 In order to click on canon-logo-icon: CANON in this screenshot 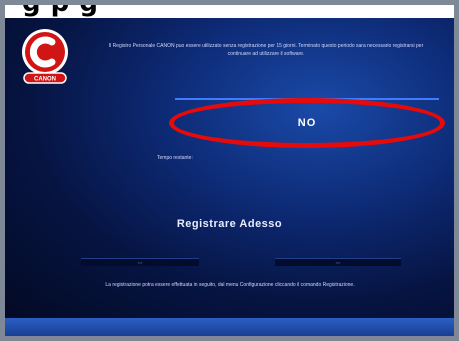, I will do `click(45, 56)`.